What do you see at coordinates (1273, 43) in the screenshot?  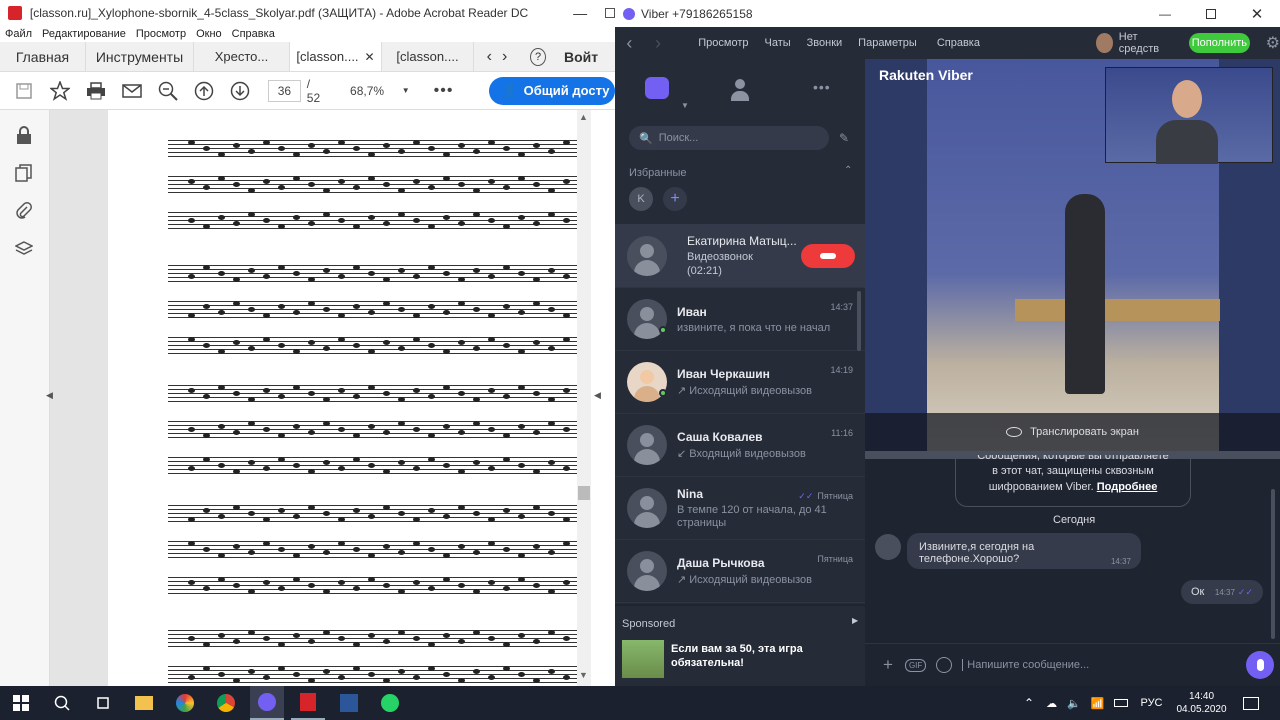 I see `gear-icon: ⚙` at bounding box center [1273, 43].